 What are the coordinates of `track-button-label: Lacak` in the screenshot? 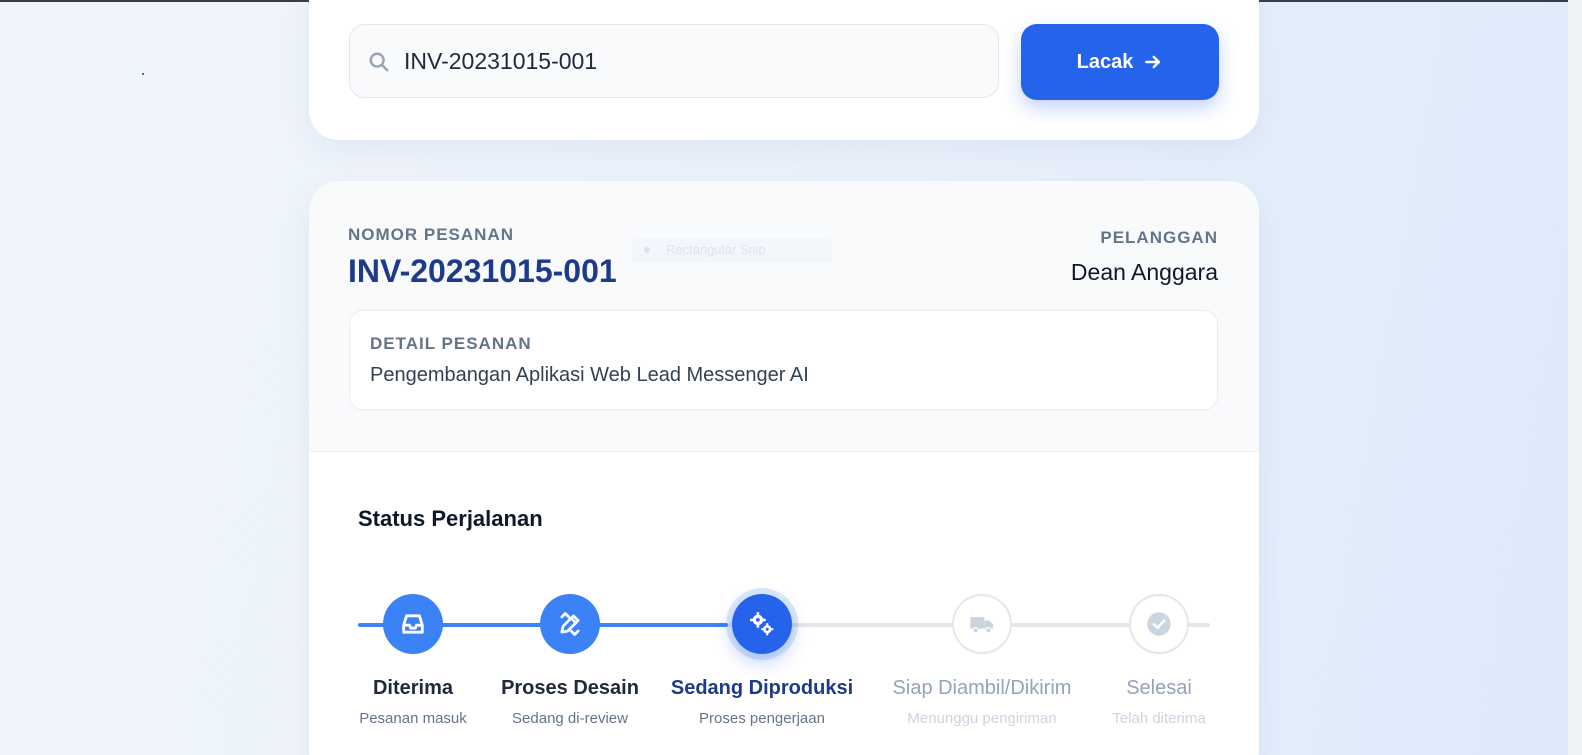 It's located at (1105, 61).